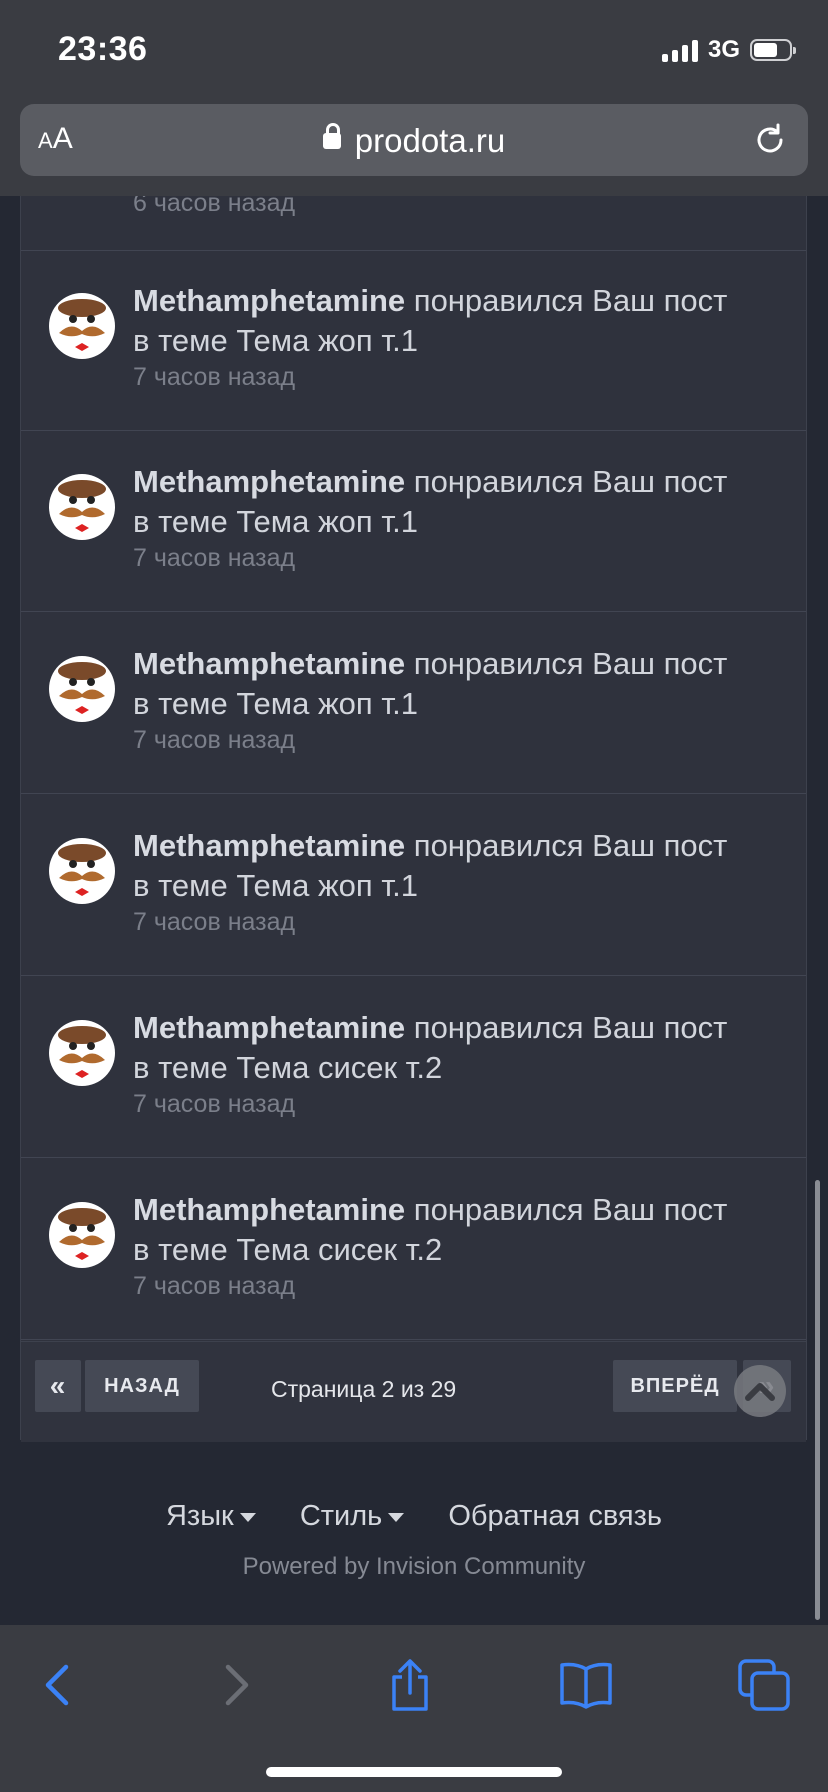  Describe the element at coordinates (410, 1685) in the screenshot. I see `share-icon` at that location.